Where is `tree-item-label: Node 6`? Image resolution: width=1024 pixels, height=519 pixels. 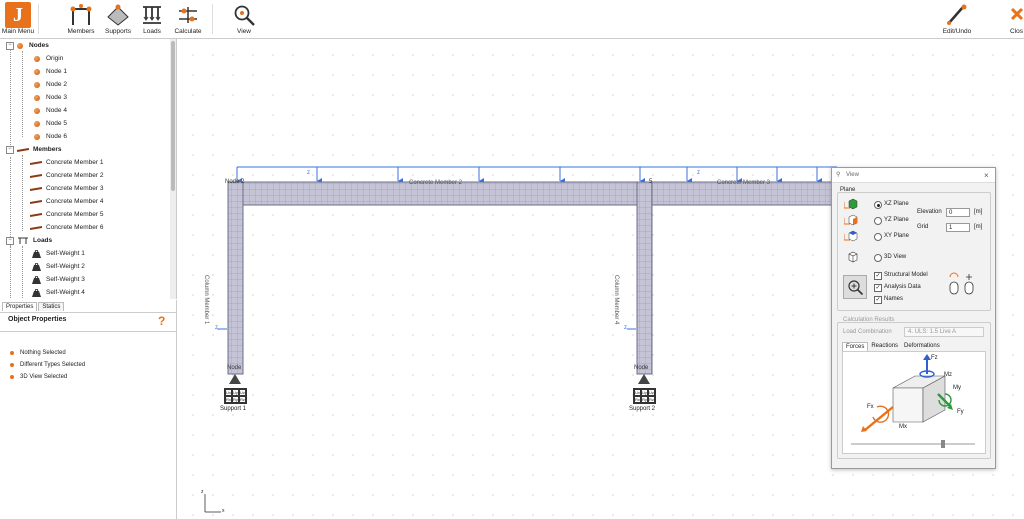 tree-item-label: Node 6 is located at coordinates (56, 136).